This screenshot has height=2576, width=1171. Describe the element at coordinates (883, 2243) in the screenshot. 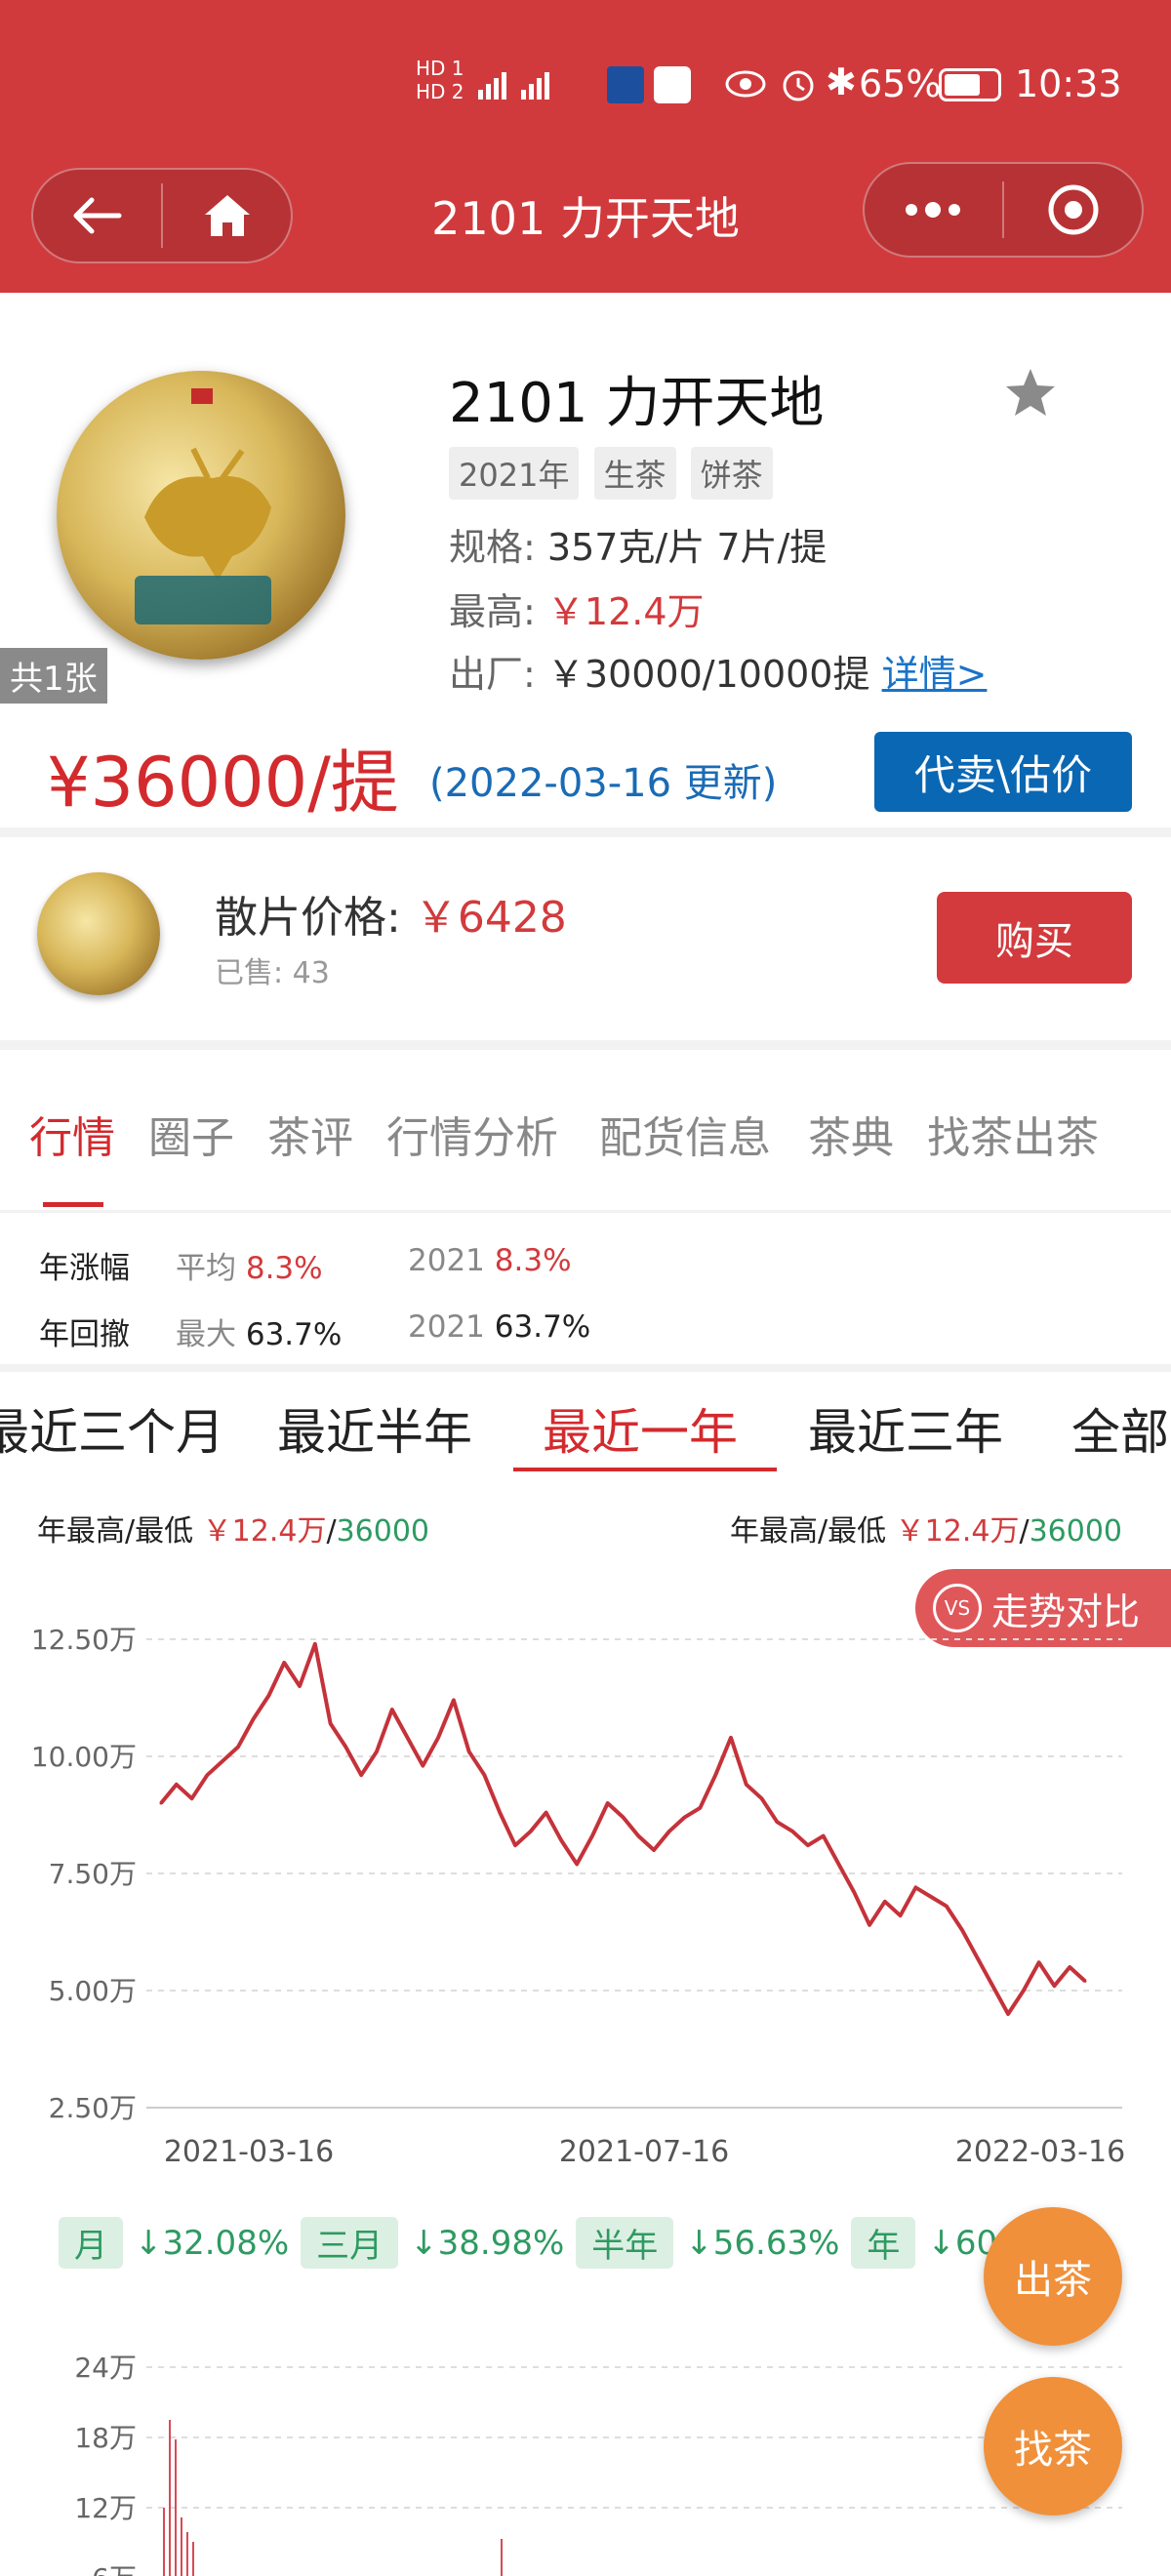

I see `change-year-label: 年` at that location.